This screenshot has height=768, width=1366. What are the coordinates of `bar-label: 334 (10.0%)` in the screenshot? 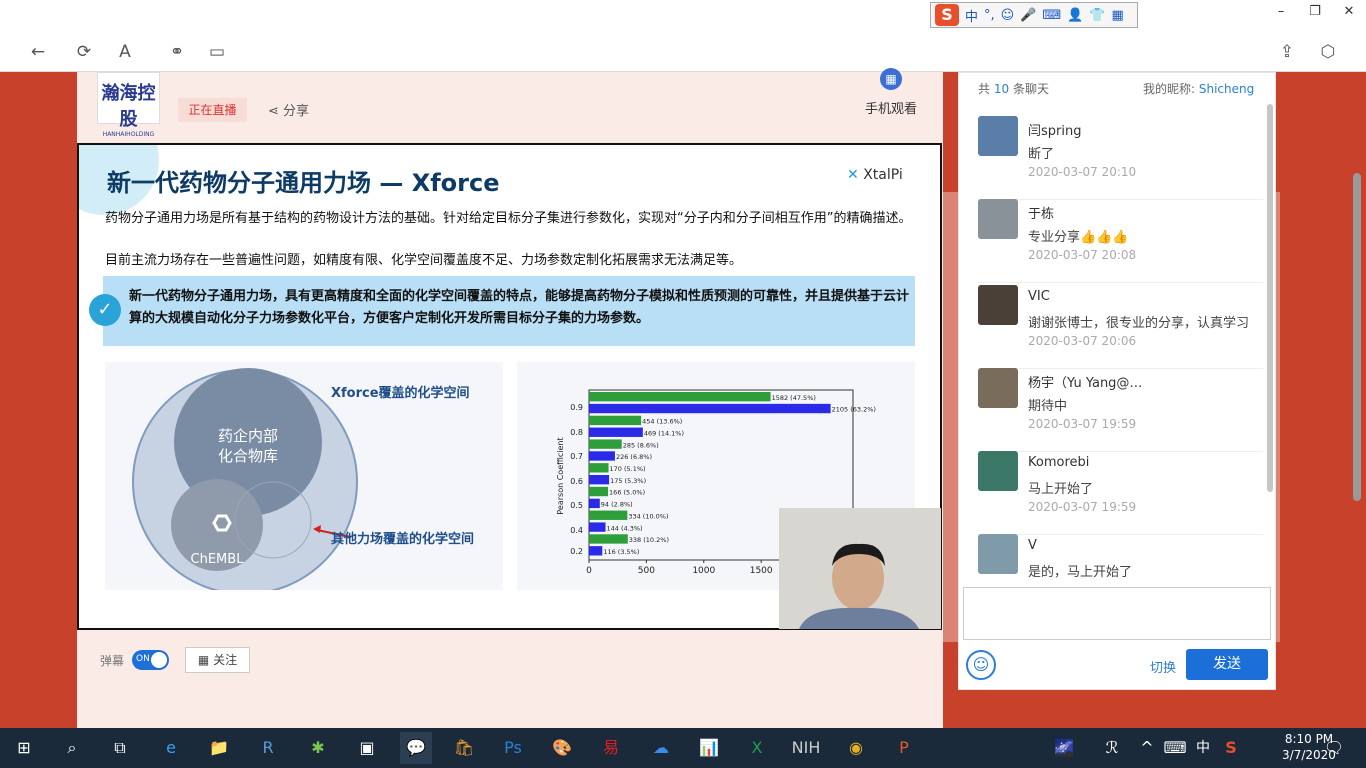 It's located at (648, 516).